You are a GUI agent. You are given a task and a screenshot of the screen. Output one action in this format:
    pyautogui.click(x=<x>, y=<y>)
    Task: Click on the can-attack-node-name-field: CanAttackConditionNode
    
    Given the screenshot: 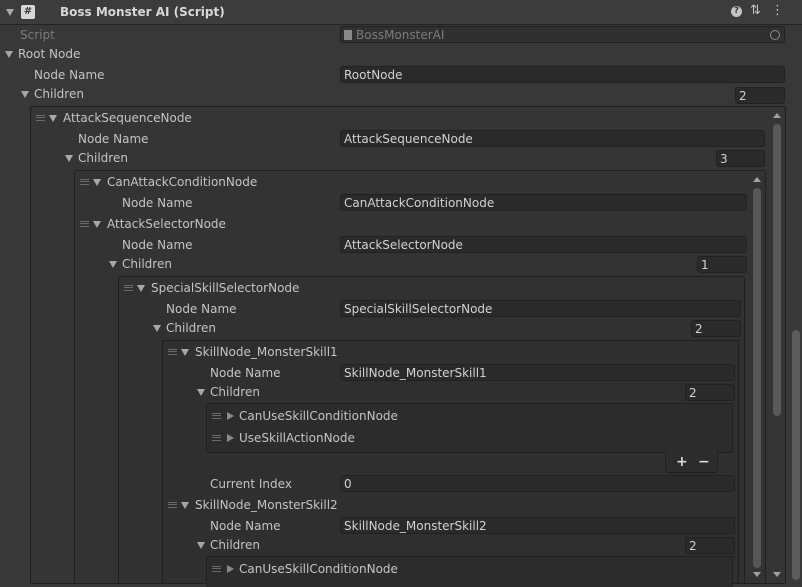 What is the action you would take?
    pyautogui.click(x=543, y=202)
    